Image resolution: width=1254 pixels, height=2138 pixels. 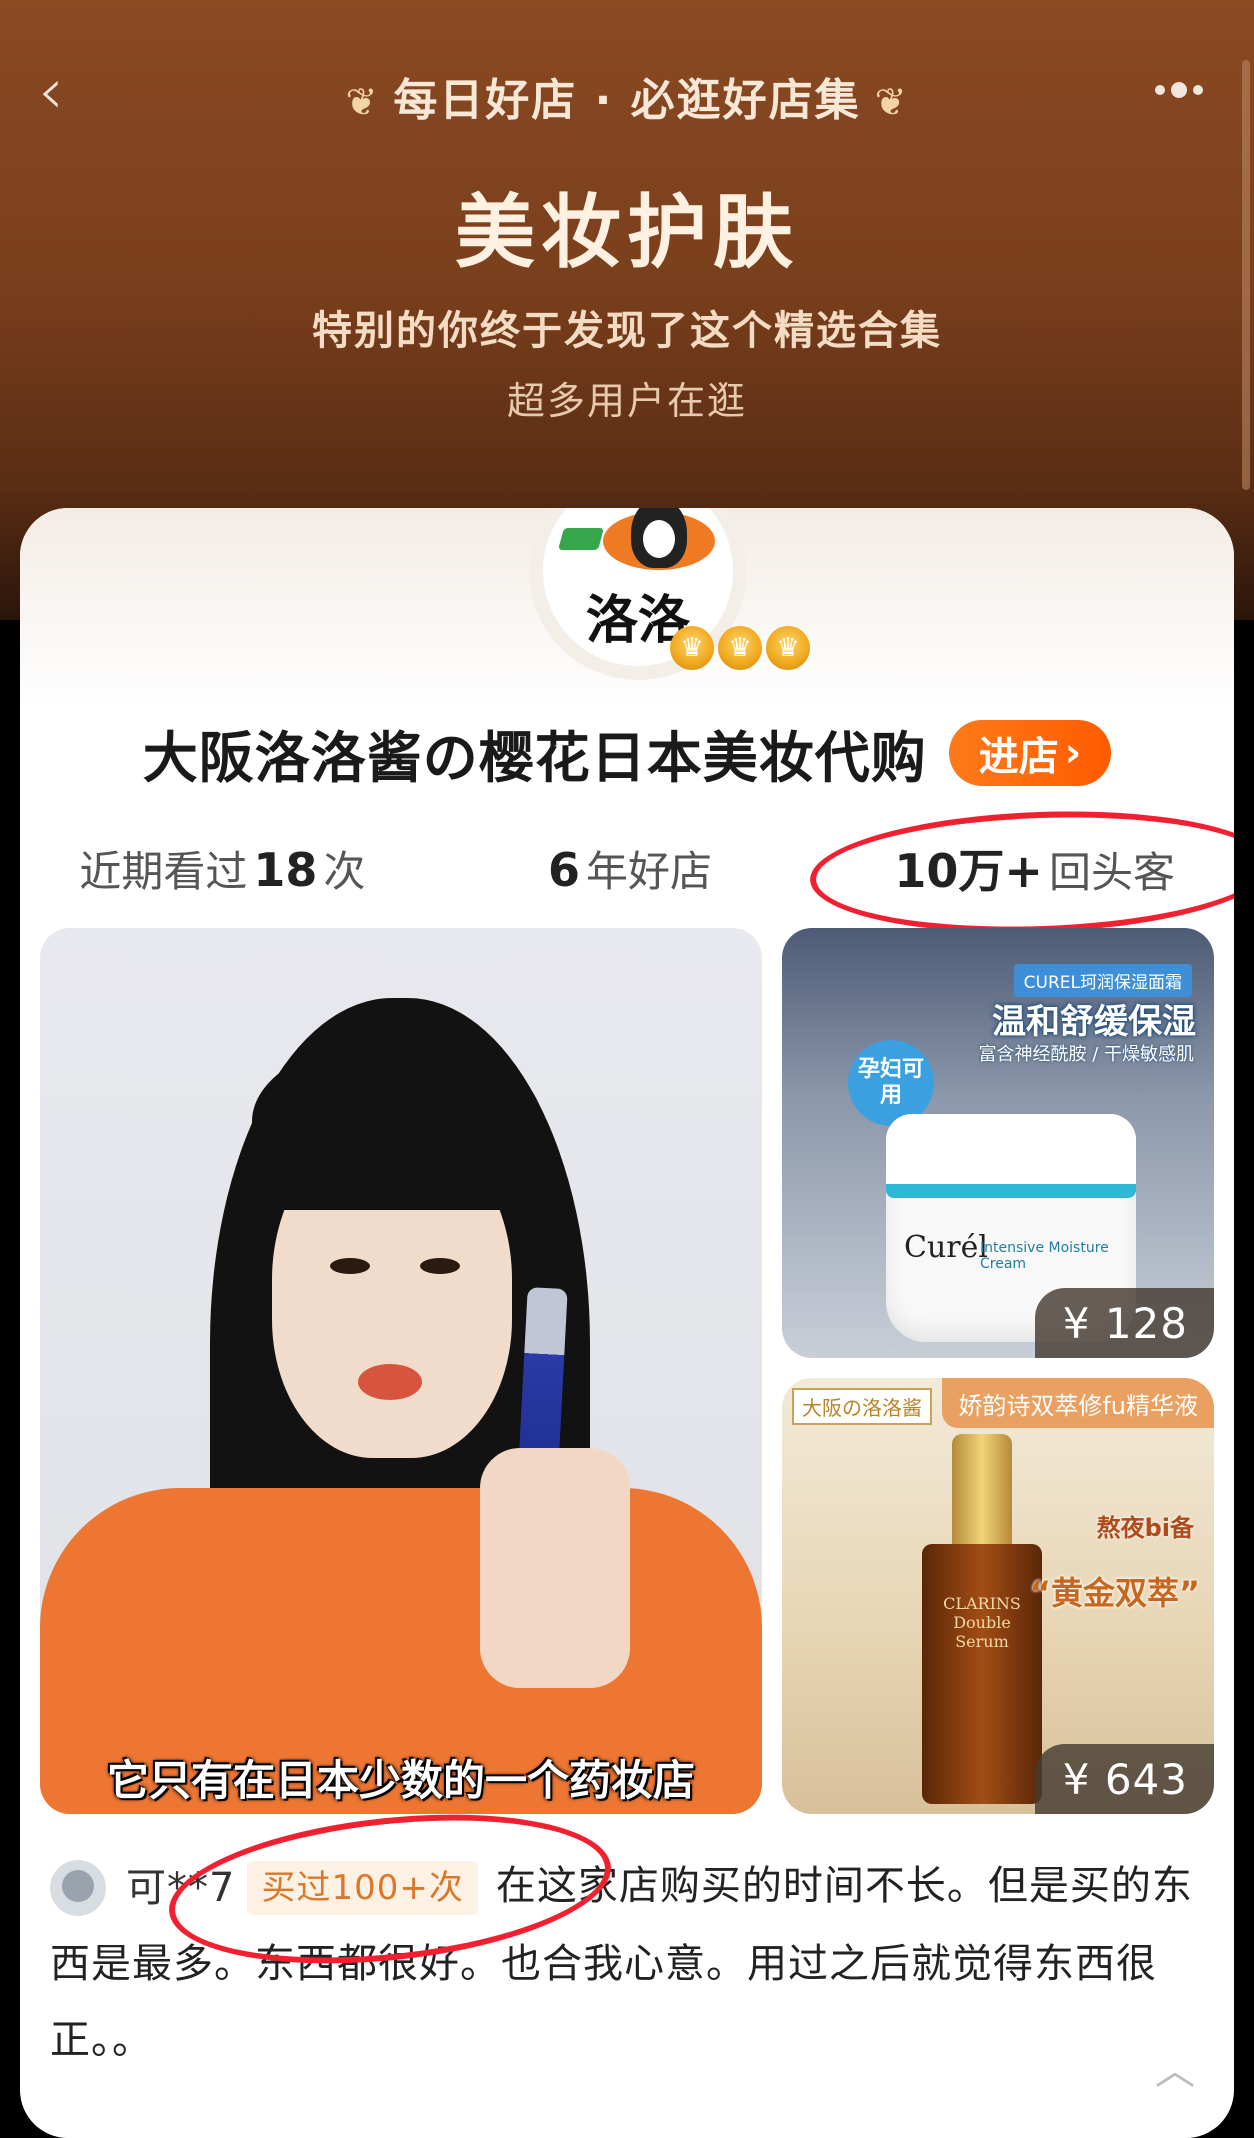 What do you see at coordinates (626, 401) in the screenshot?
I see `visitors-text: 超多用户在逛` at bounding box center [626, 401].